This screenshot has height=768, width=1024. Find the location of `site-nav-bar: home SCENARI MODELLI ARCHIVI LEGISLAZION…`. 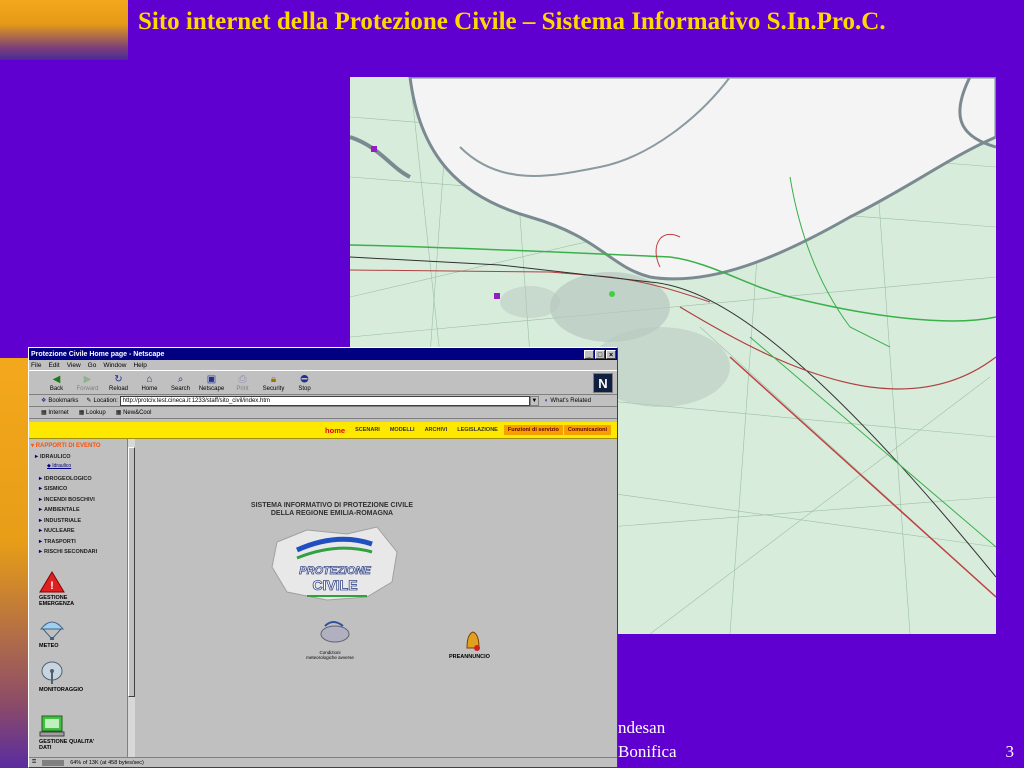

site-nav-bar: home SCENARI MODELLI ARCHIVI LEGISLAZION… is located at coordinates (323, 430).